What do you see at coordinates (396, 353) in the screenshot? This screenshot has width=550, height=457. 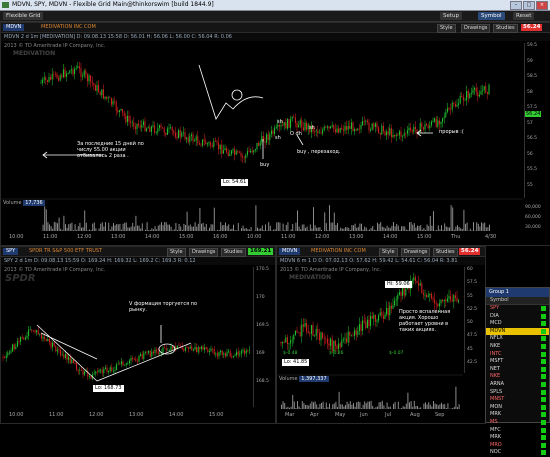 I see `event-marker-3: $-0.07` at bounding box center [396, 353].